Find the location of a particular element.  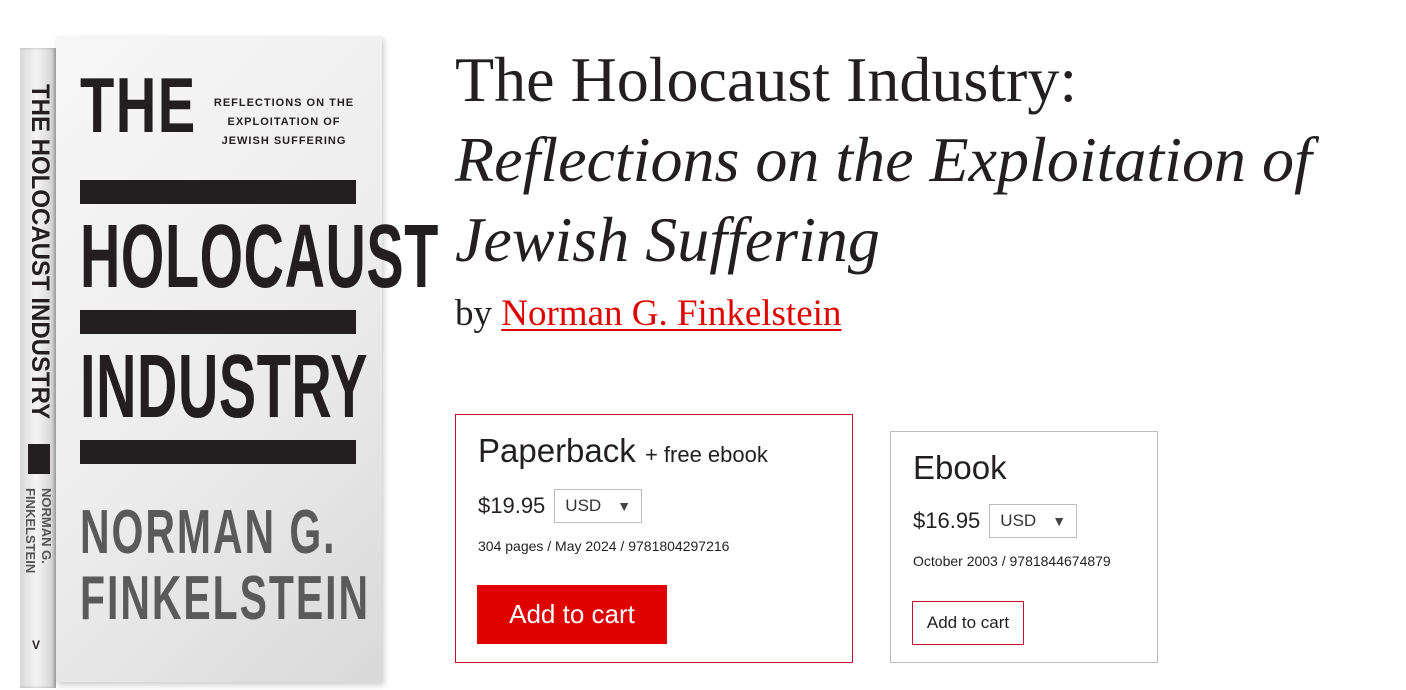

price-row: $16.95 USD ▼ is located at coordinates (995, 521).